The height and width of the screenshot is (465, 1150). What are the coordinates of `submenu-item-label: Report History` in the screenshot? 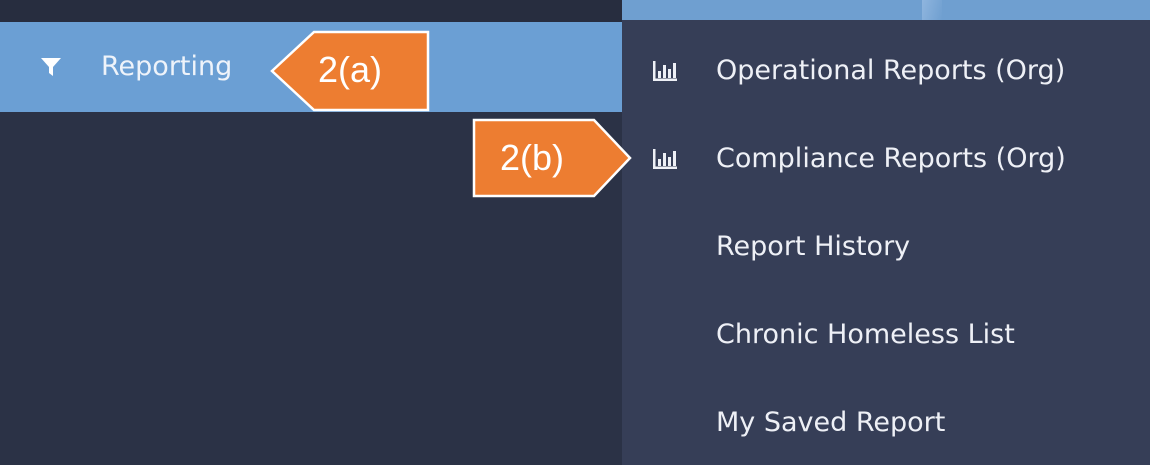 It's located at (813, 246).